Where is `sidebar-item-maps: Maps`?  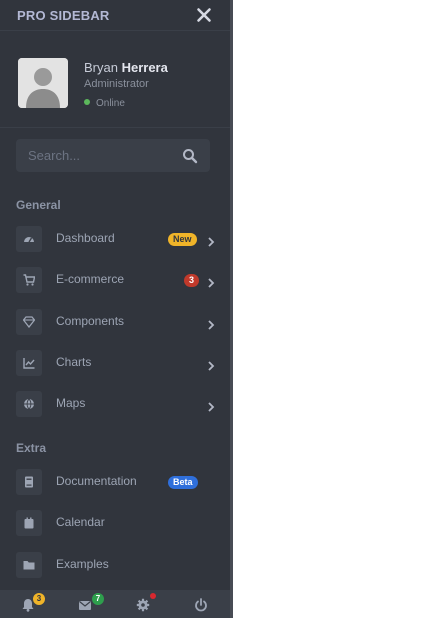 sidebar-item-maps: Maps is located at coordinates (115, 404).